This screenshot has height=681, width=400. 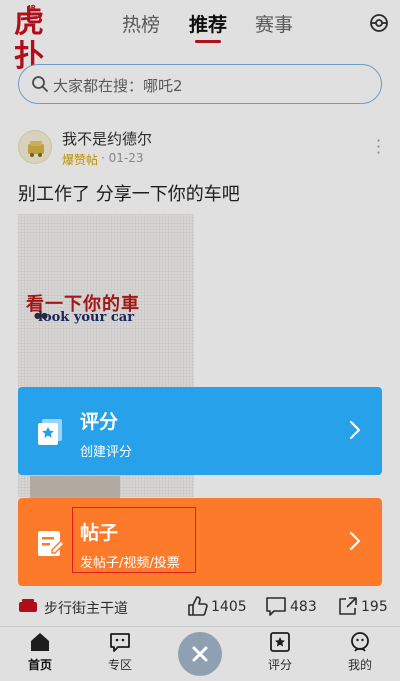 What do you see at coordinates (134, 540) in the screenshot?
I see `highlight-box` at bounding box center [134, 540].